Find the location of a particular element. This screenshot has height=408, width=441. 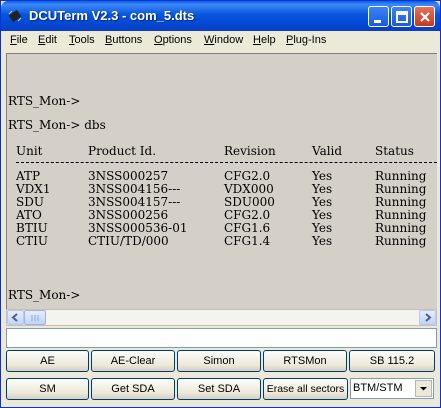

chevron-down-icon is located at coordinates (423, 388).